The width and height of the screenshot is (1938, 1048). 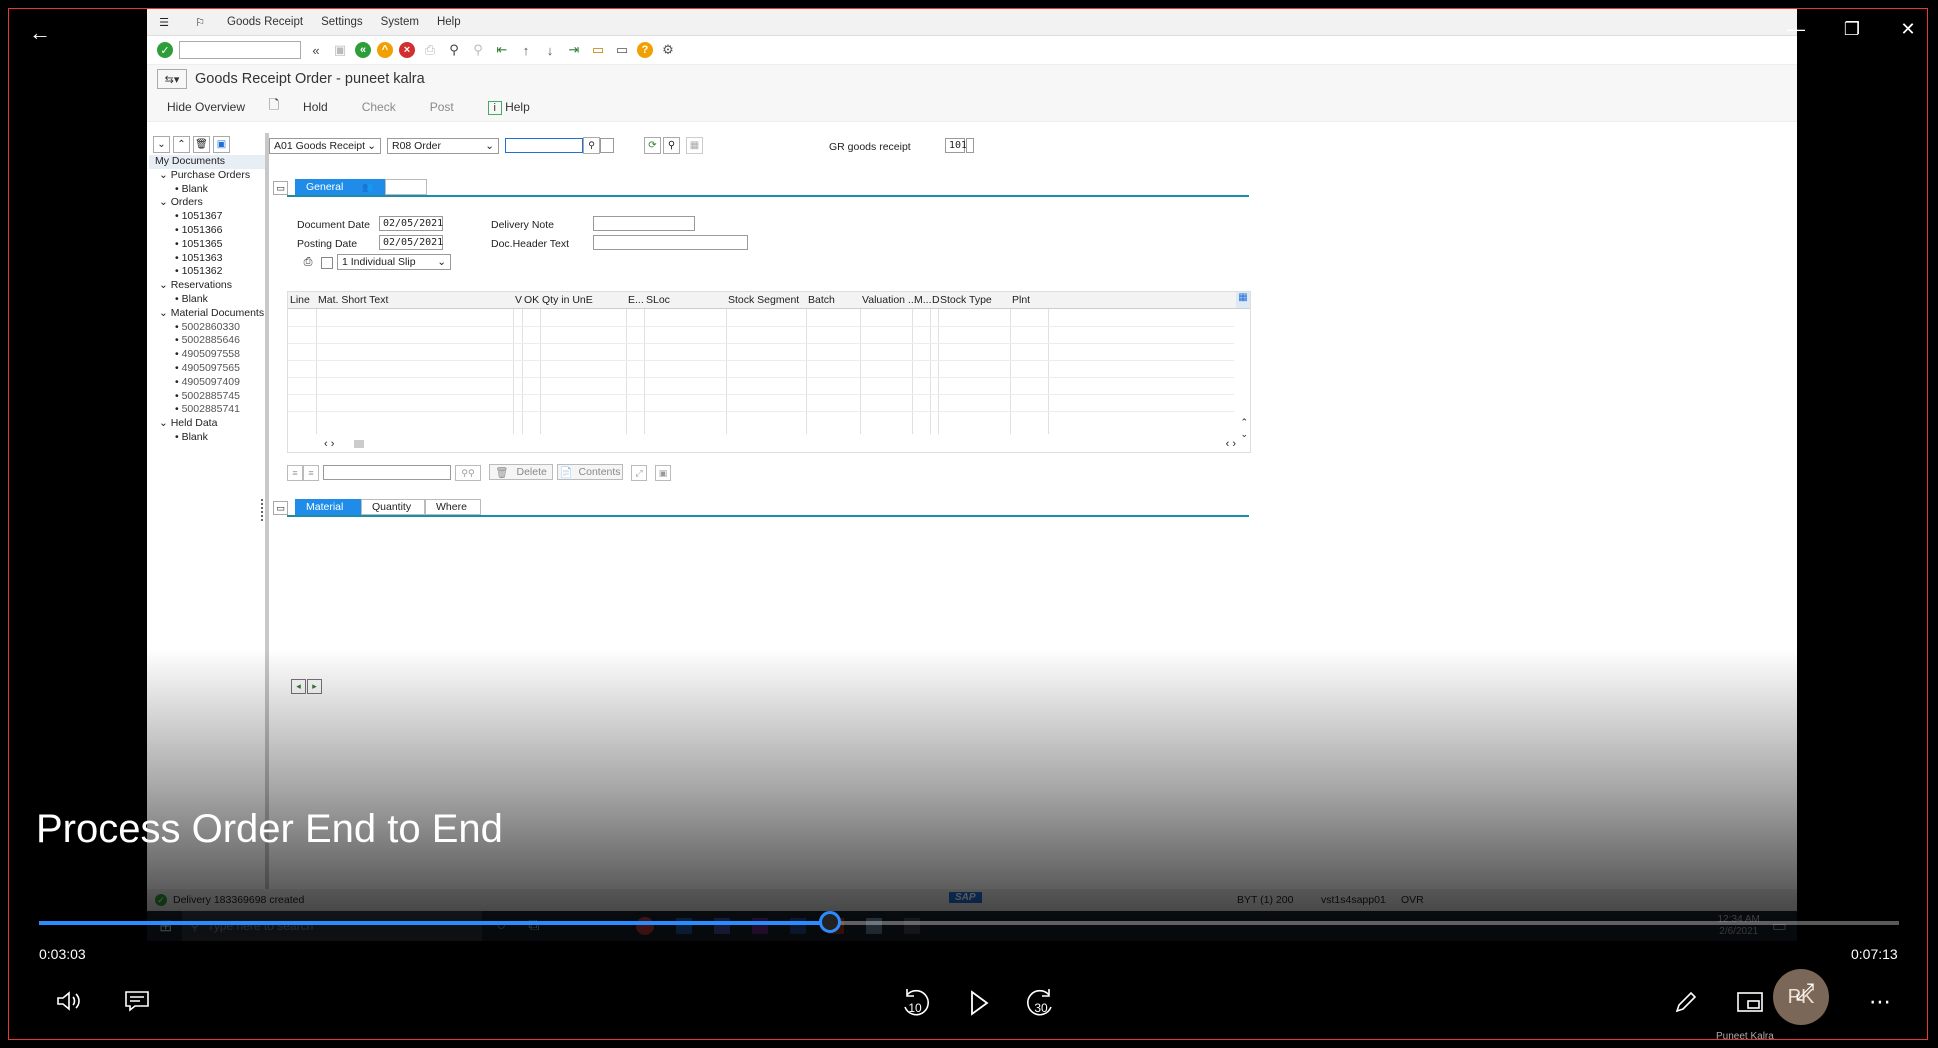 I want to click on edit-button, so click(x=1686, y=1002).